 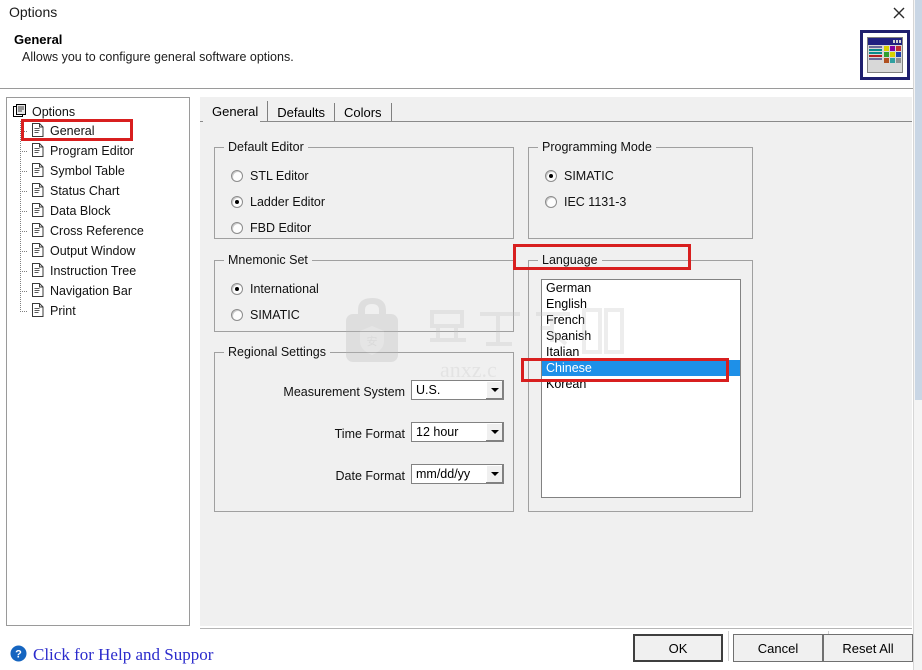 What do you see at coordinates (301, 112) in the screenshot?
I see `tab-defaults: Defaults` at bounding box center [301, 112].